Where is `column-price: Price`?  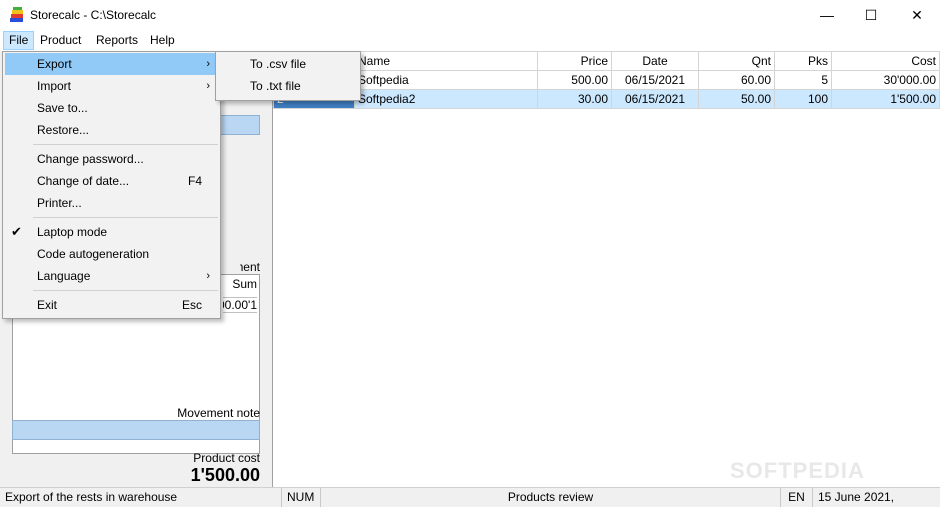
column-price: Price is located at coordinates (574, 61).